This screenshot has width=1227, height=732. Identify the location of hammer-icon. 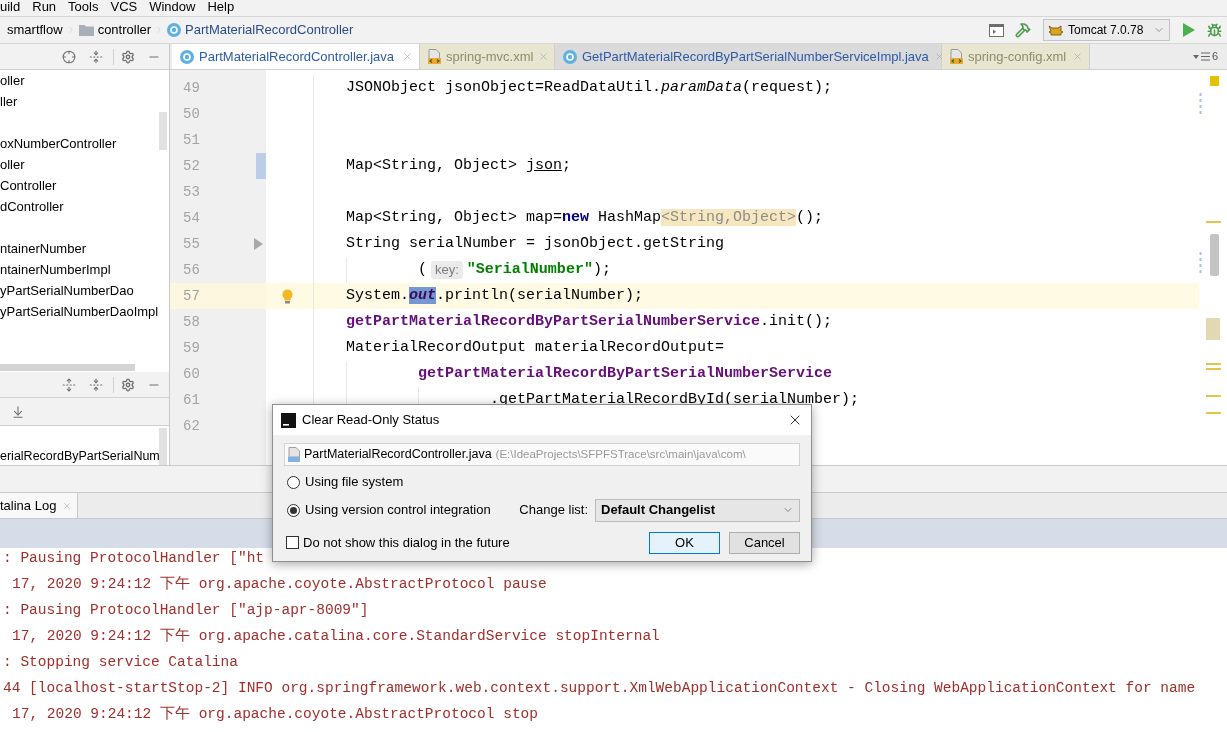
(1023, 30).